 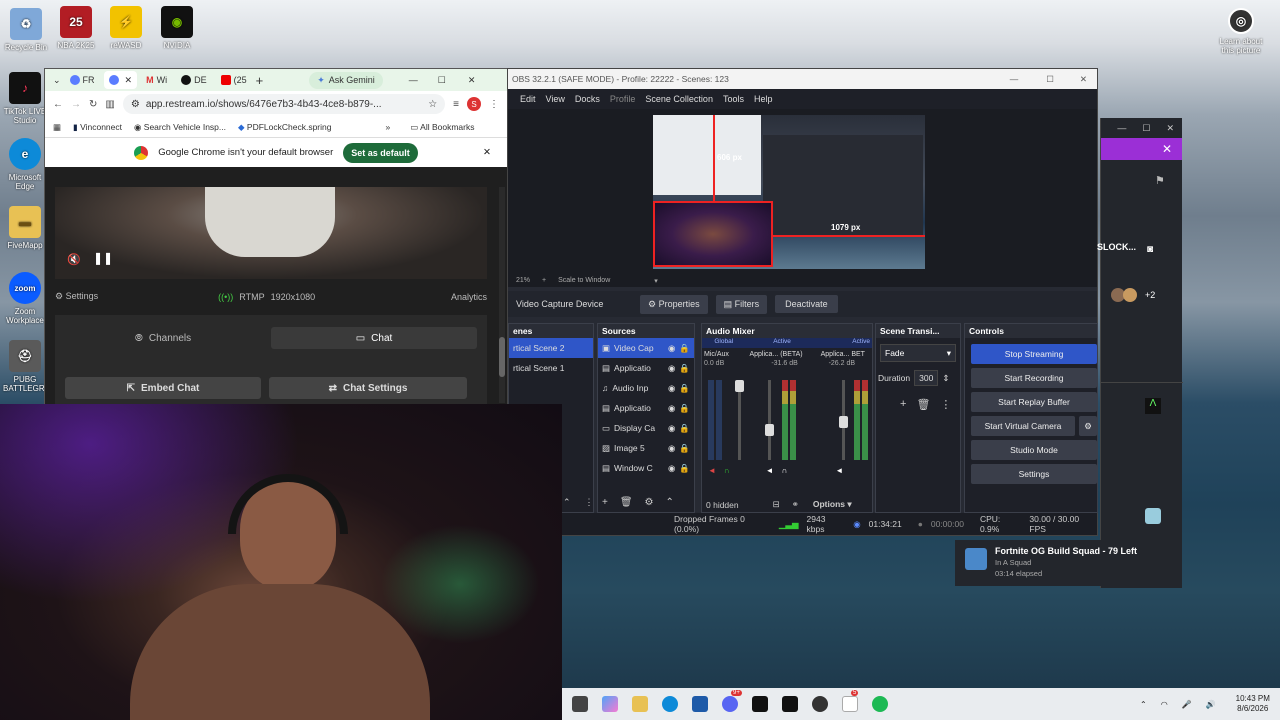 What do you see at coordinates (656, 281) in the screenshot?
I see `chevron-down-icon: ▾` at bounding box center [656, 281].